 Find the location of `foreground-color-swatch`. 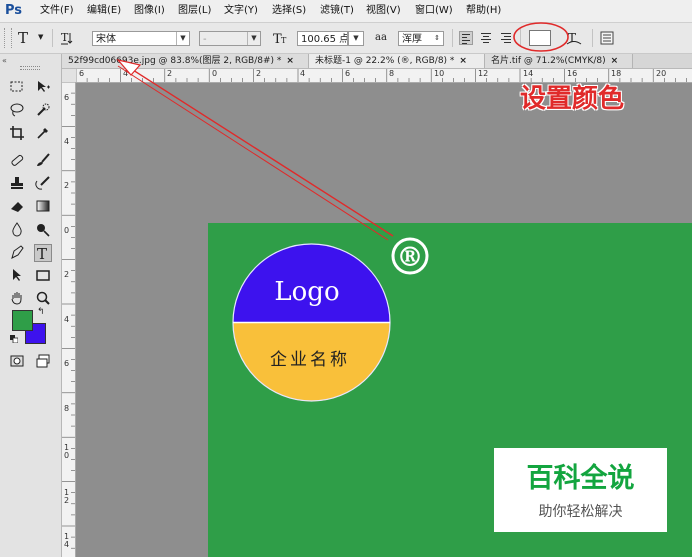

foreground-color-swatch is located at coordinates (22, 320).